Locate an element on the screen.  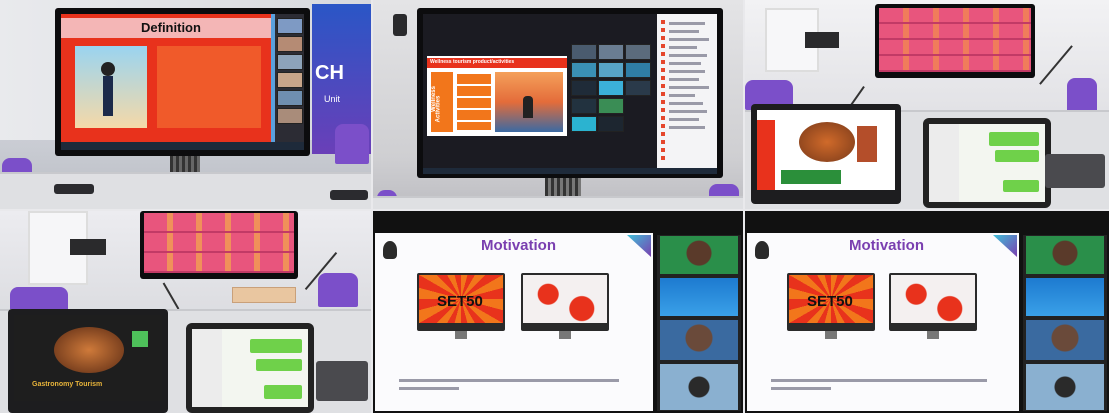
side-label-line-2: Activities is located at coordinates (438, 109).